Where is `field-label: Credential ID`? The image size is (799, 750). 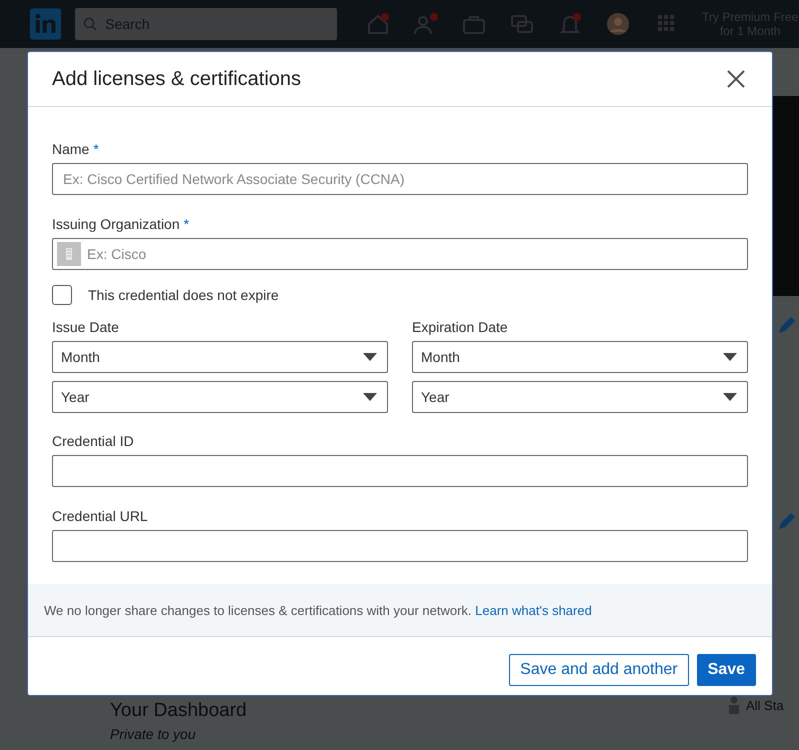 field-label: Credential ID is located at coordinates (93, 441).